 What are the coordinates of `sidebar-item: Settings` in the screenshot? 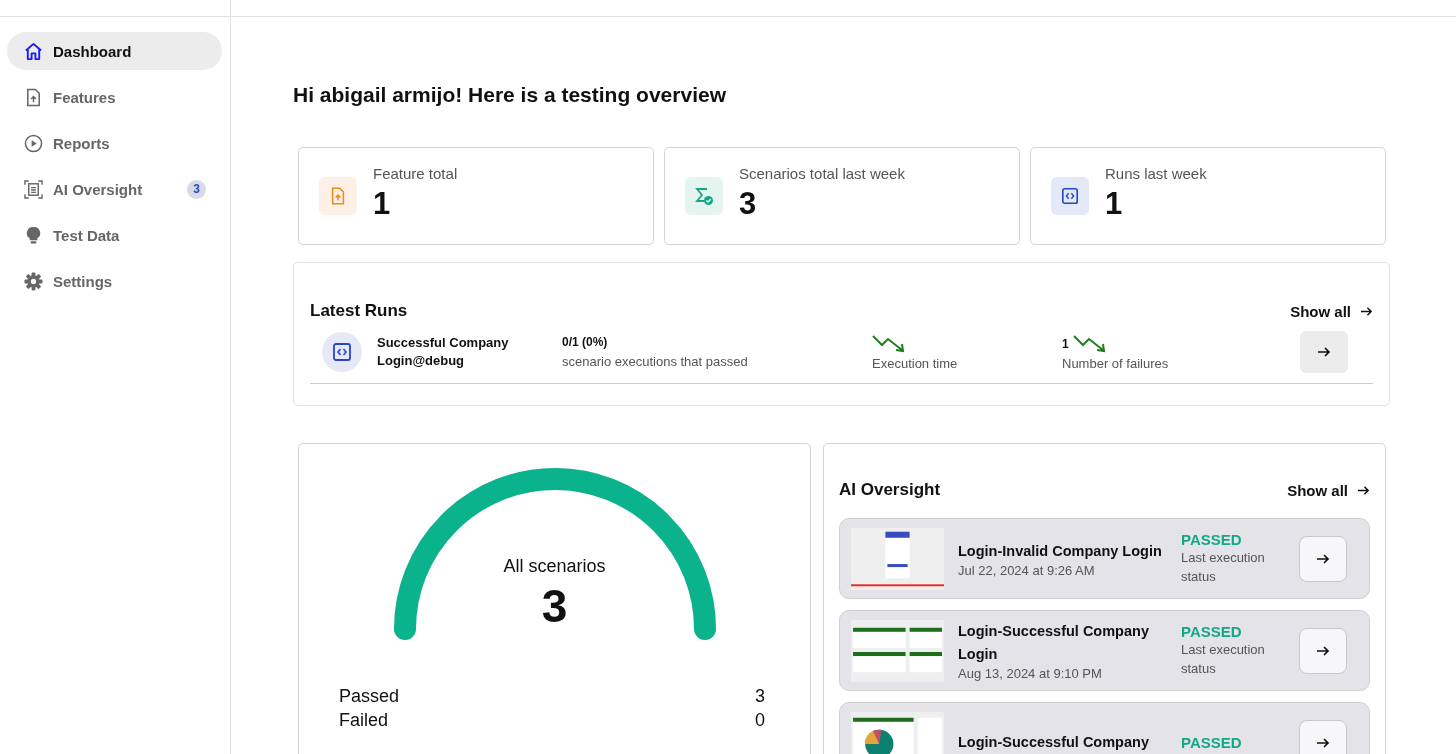 It's located at (114, 281).